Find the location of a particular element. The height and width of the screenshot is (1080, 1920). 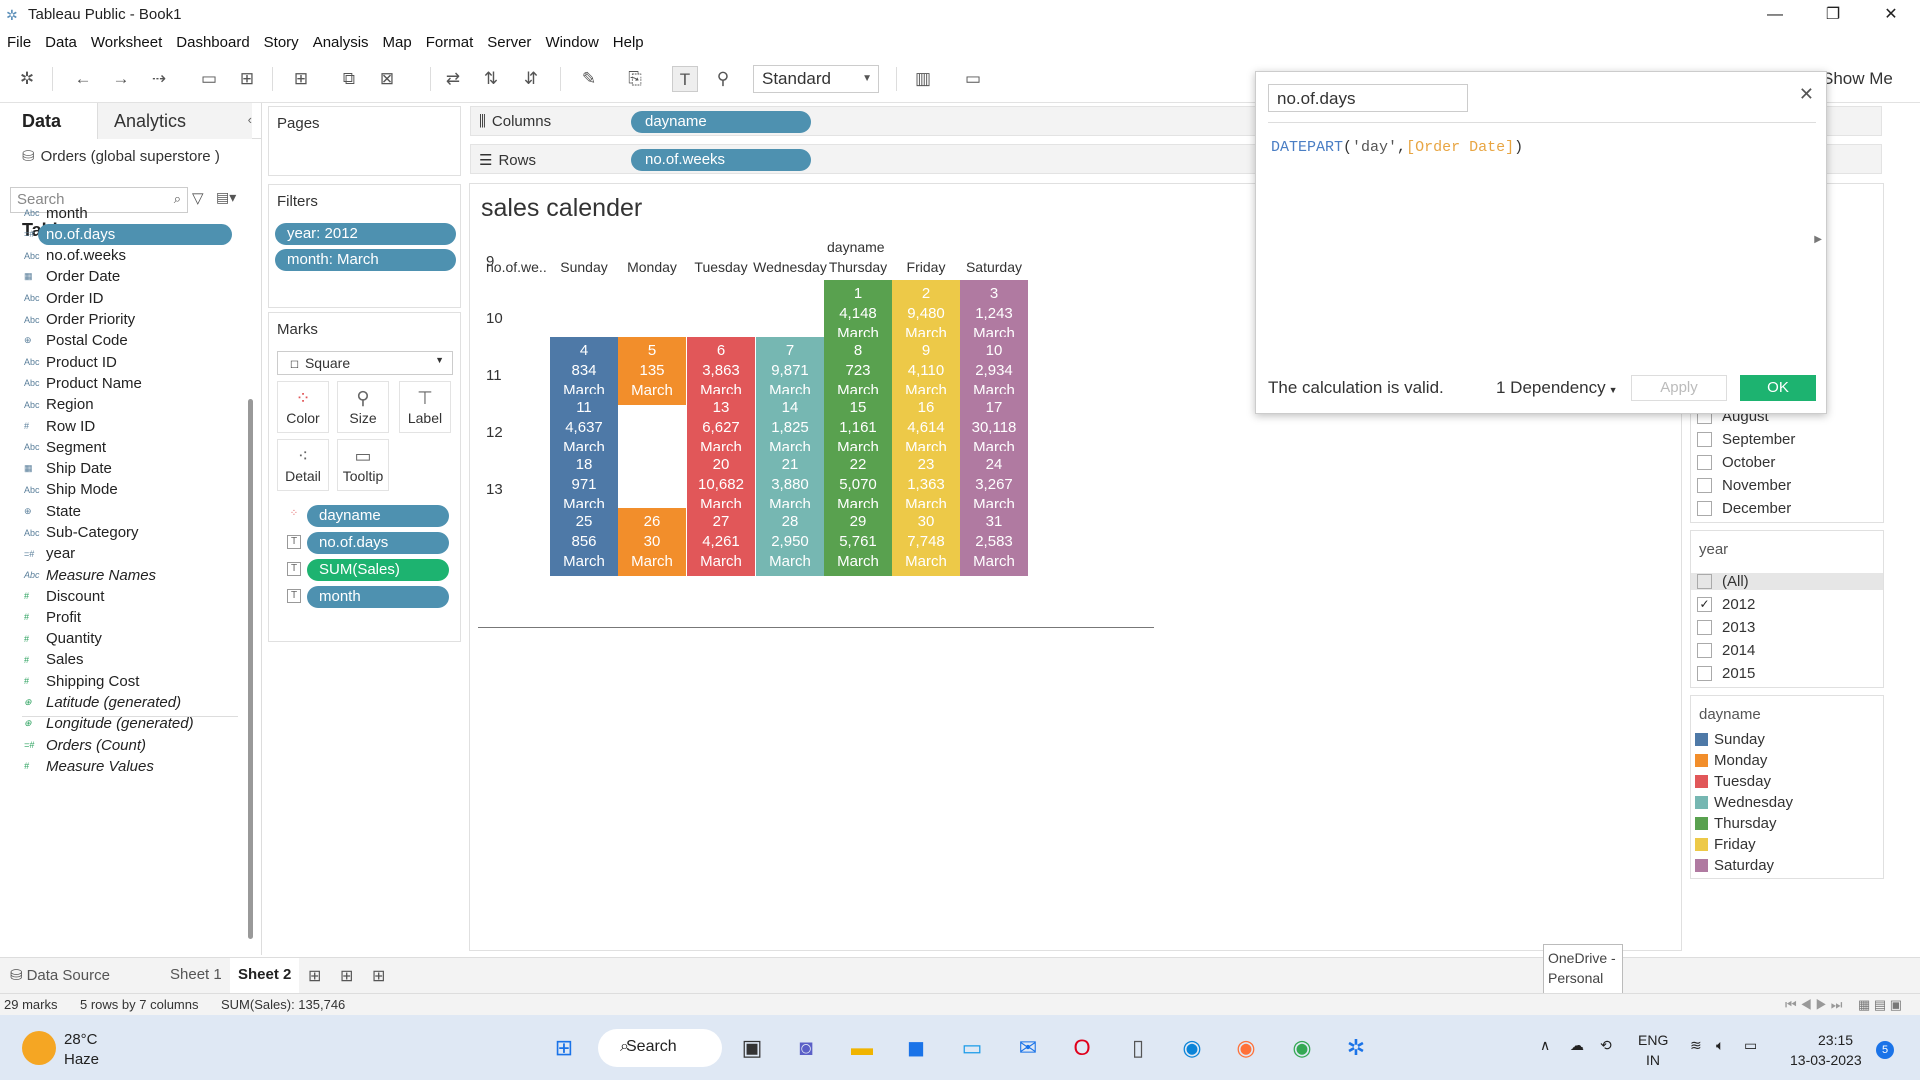

ok-button: OK is located at coordinates (1778, 388).